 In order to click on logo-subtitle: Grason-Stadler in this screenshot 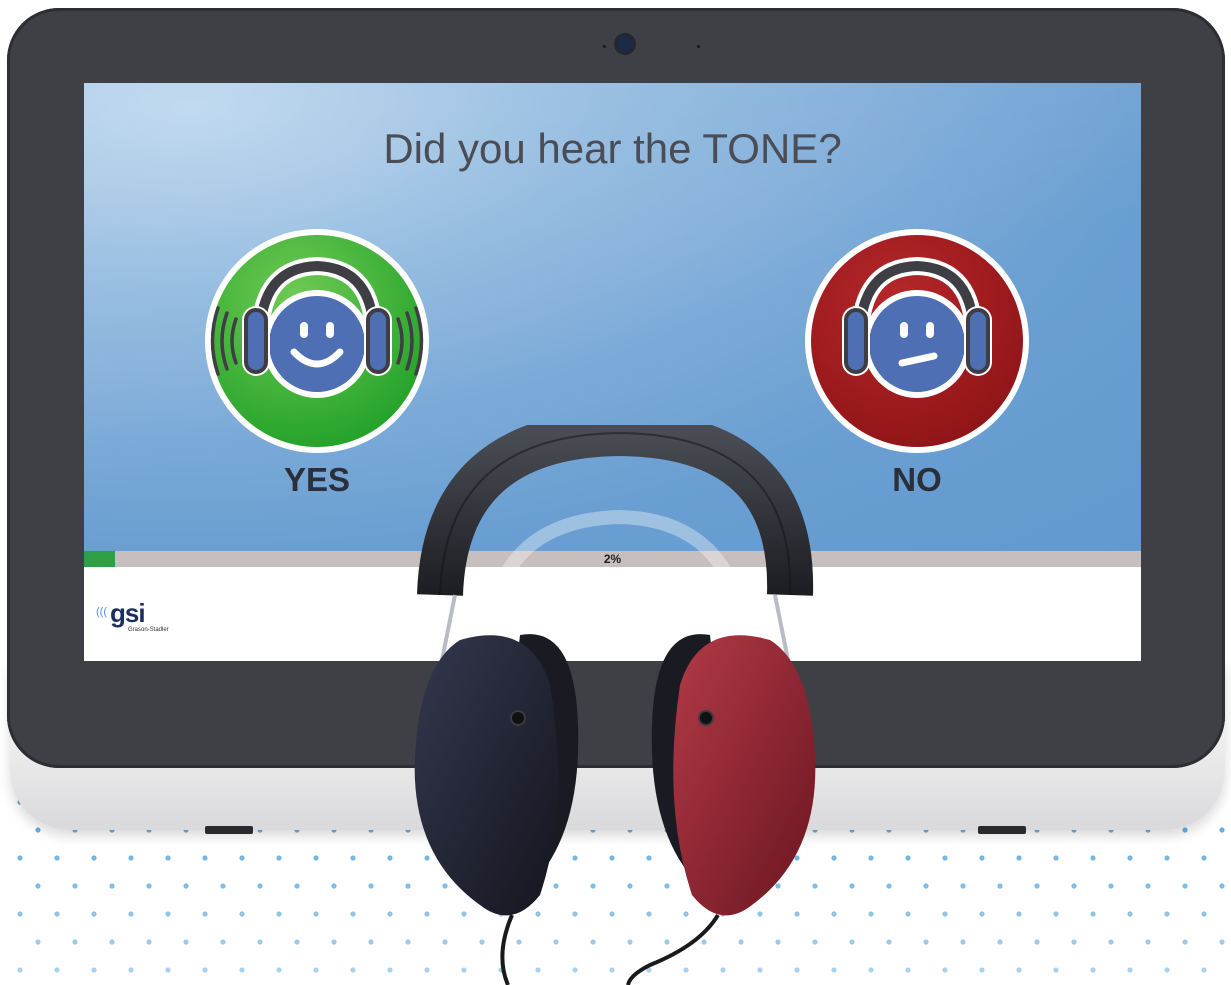, I will do `click(148, 630)`.